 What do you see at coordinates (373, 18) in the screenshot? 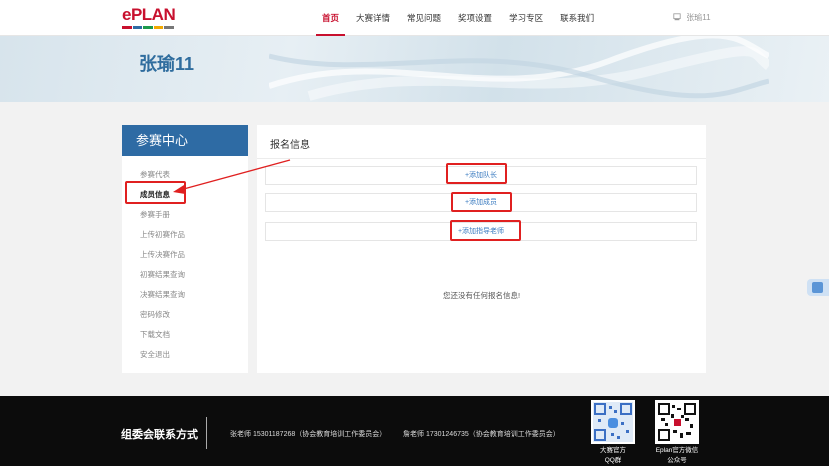
I see `nav-contest-details: 大赛详情` at bounding box center [373, 18].